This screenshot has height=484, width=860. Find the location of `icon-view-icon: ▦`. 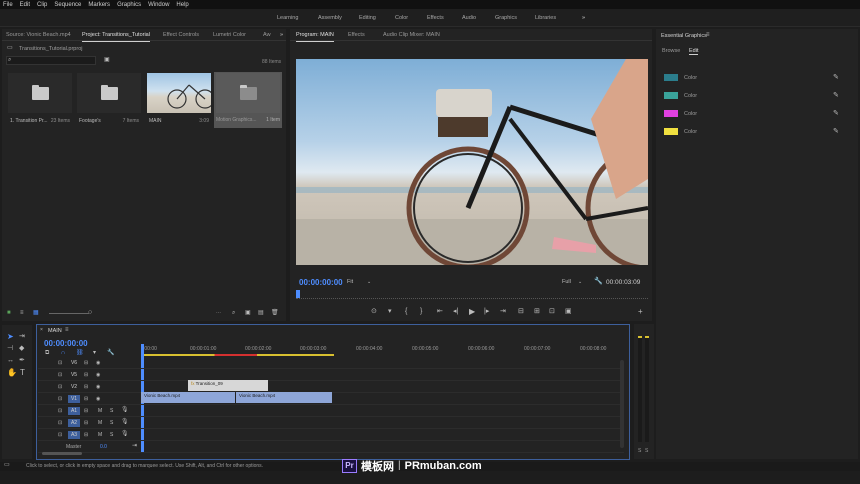

icon-view-icon: ▦ is located at coordinates (36, 313).